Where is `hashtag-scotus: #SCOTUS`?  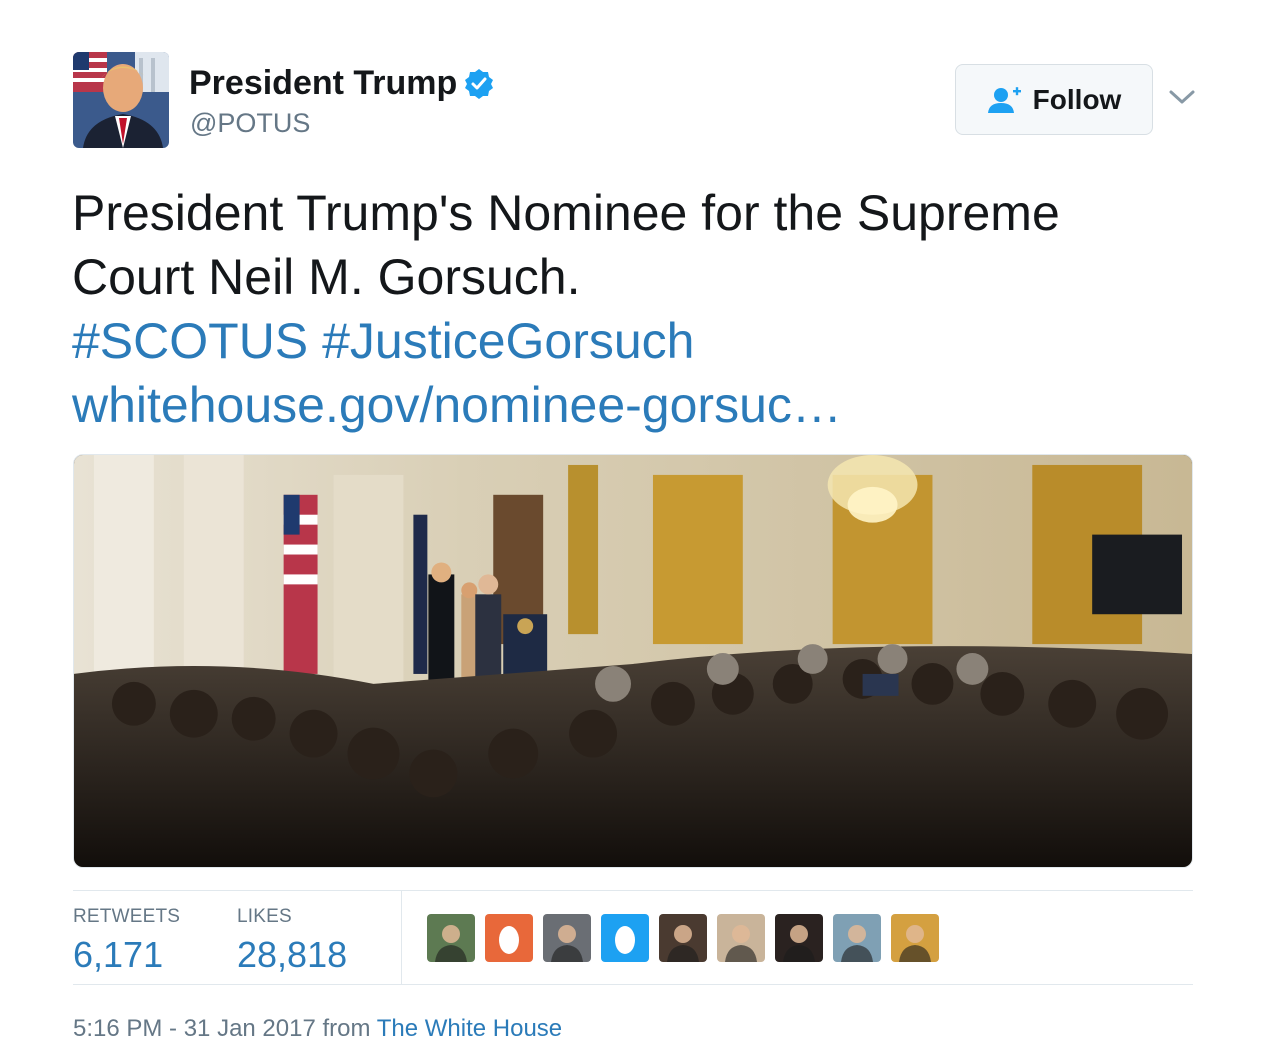
hashtag-scotus: #SCOTUS is located at coordinates (190, 341).